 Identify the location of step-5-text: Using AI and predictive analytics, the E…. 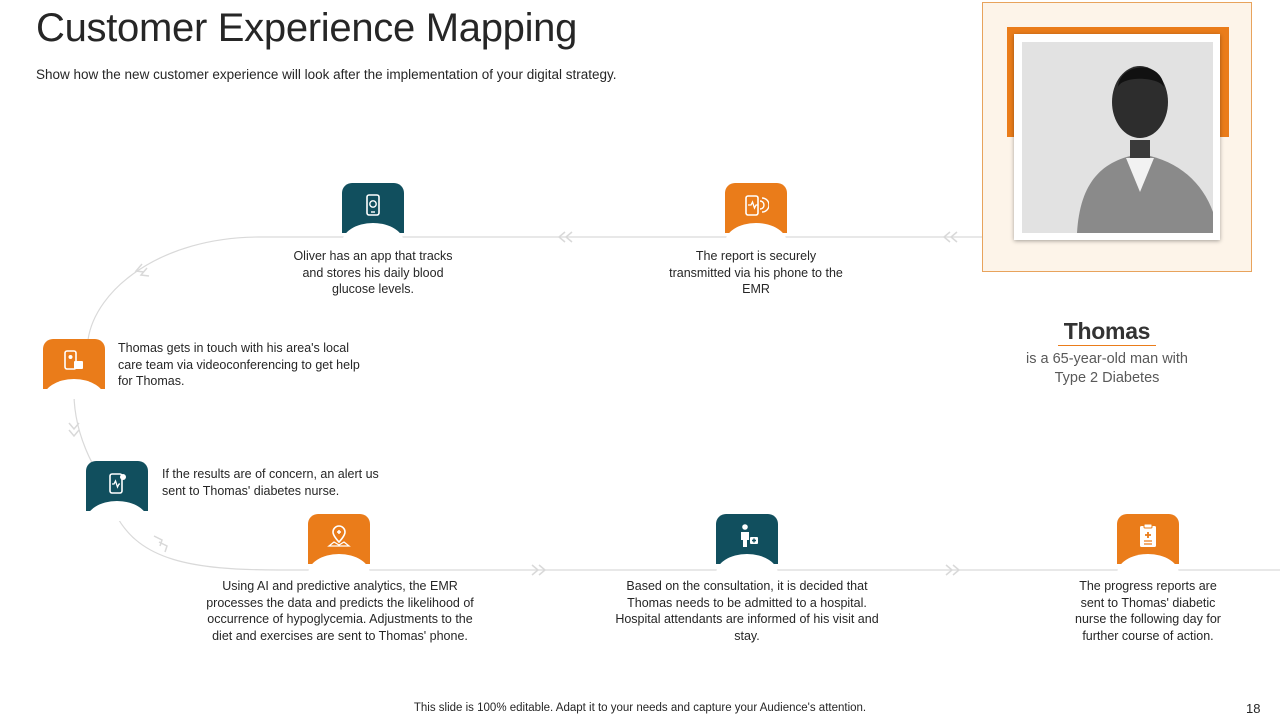
(340, 611).